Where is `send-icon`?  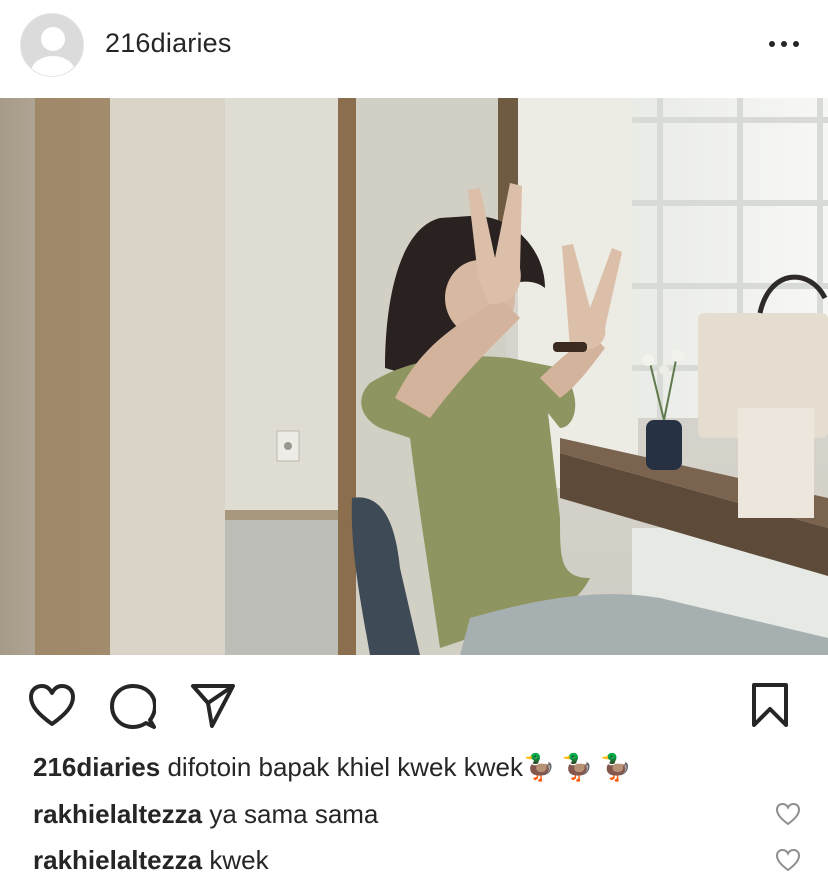 send-icon is located at coordinates (213, 706).